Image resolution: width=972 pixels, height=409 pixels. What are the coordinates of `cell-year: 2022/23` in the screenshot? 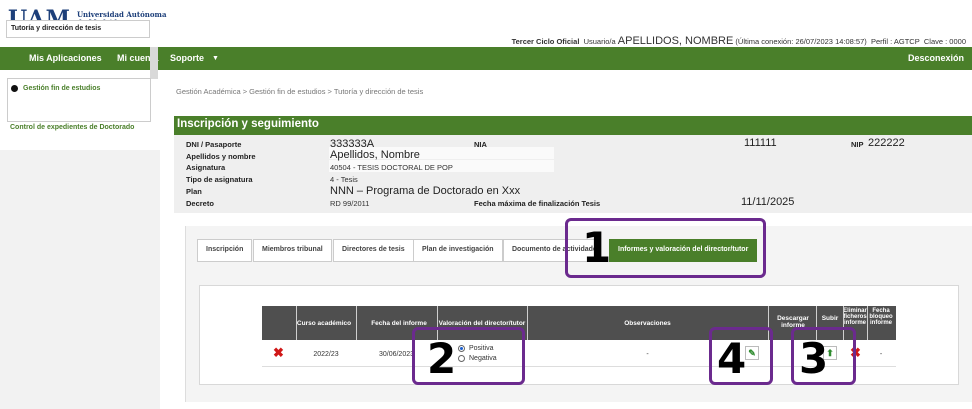 It's located at (326, 354).